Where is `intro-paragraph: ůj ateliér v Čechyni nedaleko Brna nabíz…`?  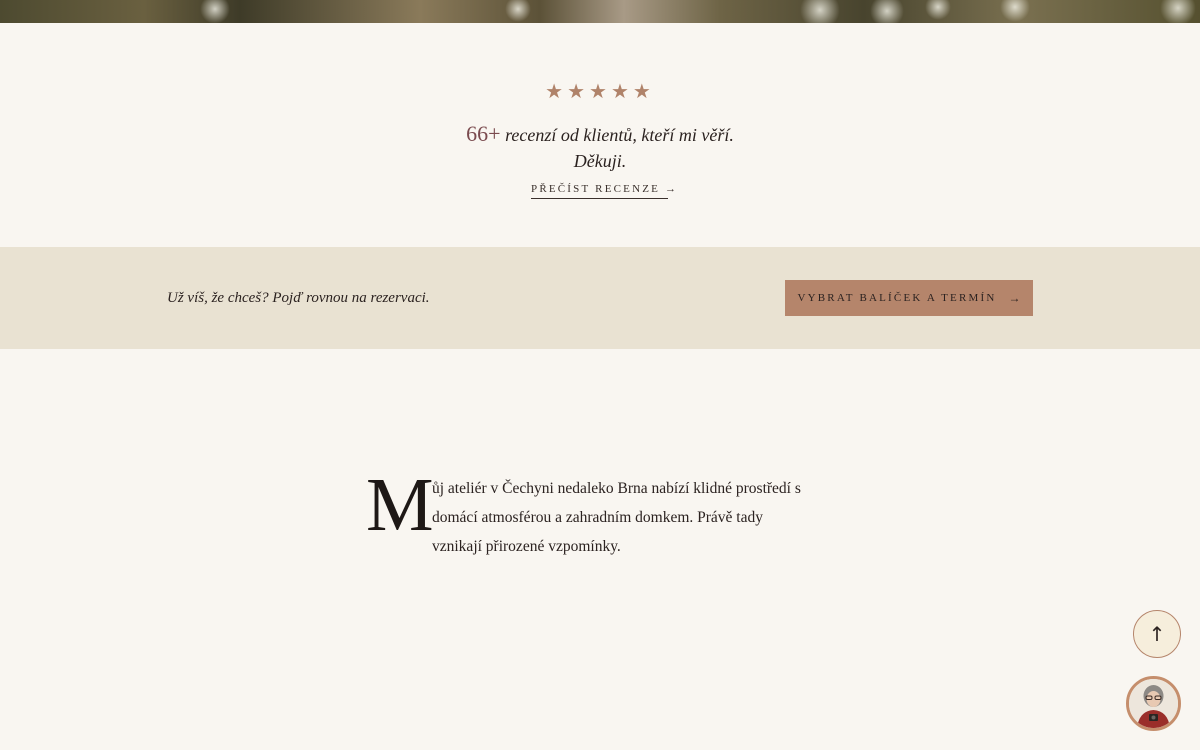 intro-paragraph: ůj ateliér v Čechyni nedaleko Brna nabíz… is located at coordinates (616, 517).